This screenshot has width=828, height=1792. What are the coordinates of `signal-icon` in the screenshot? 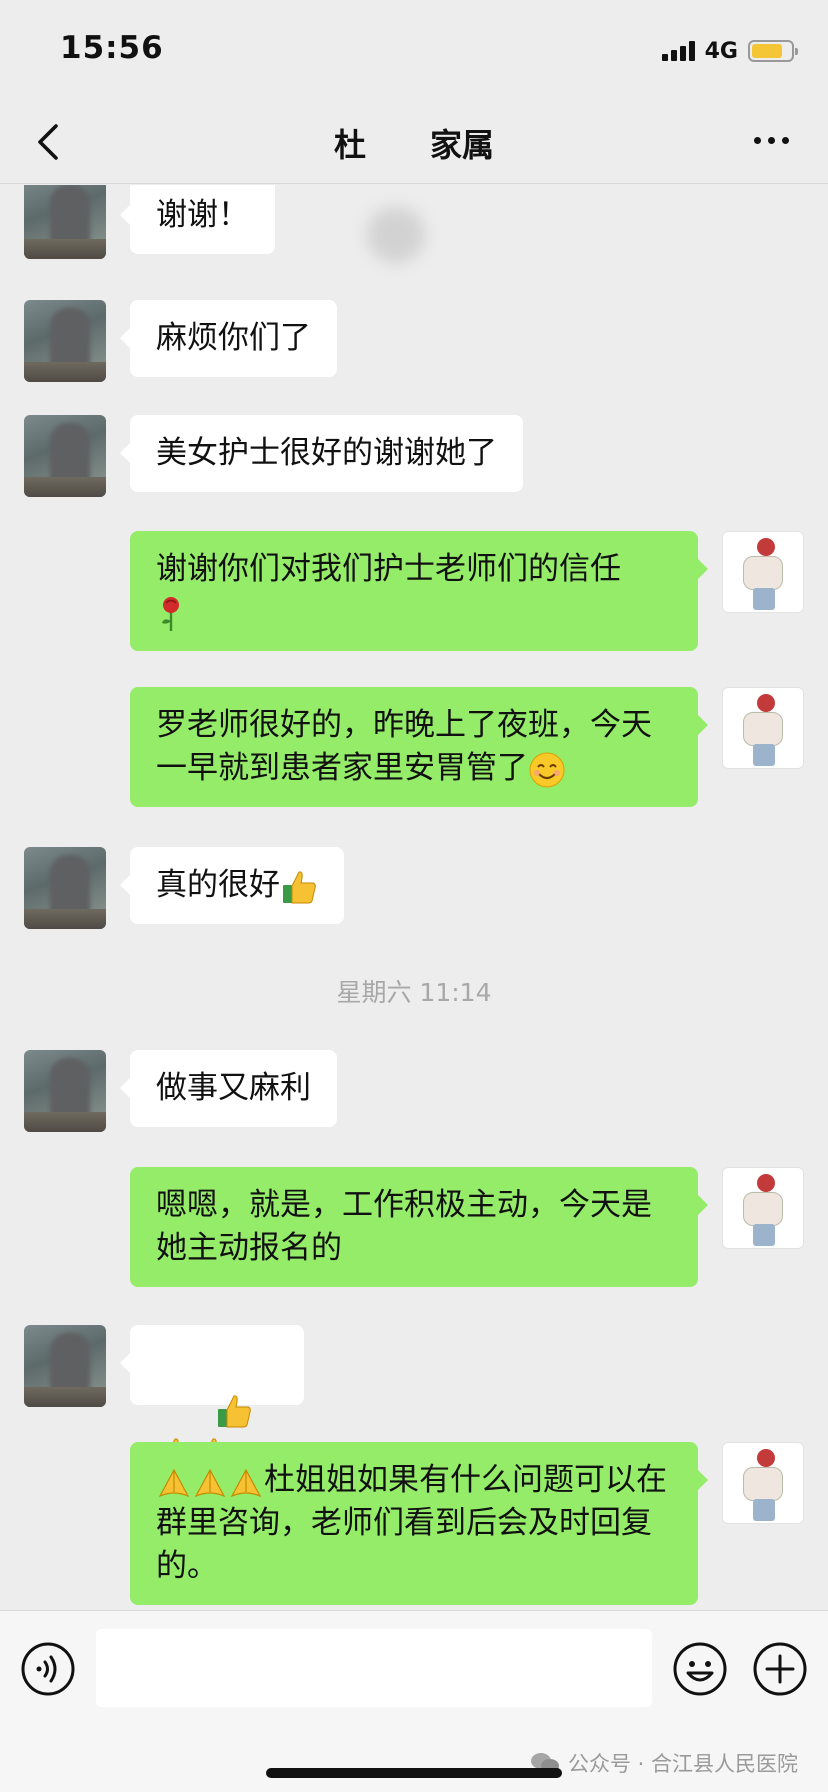 It's located at (678, 51).